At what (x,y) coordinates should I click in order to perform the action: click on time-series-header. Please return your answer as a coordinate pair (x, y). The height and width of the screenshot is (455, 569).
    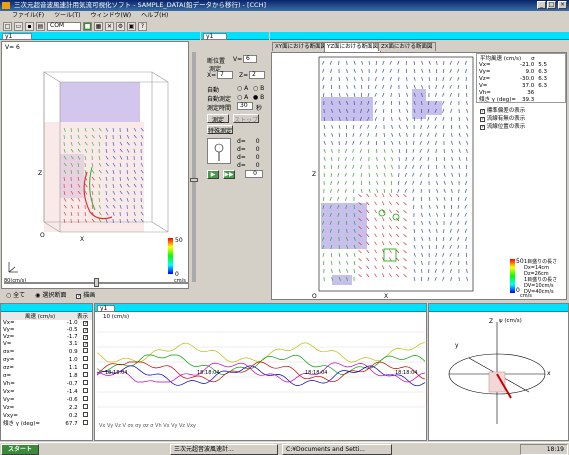
    Looking at the image, I should click on (260, 308).